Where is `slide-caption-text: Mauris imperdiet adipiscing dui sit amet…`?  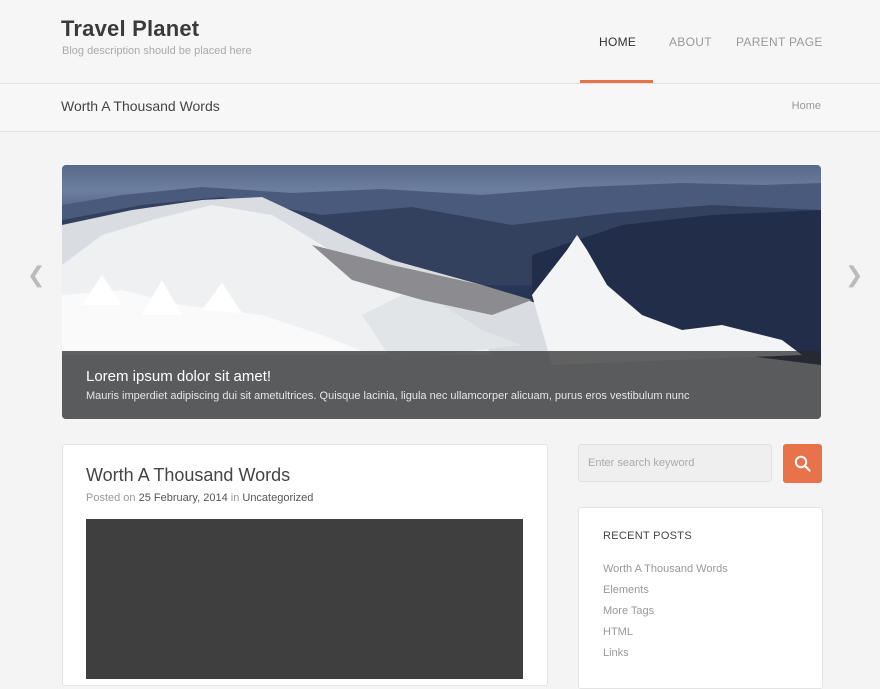 slide-caption-text: Mauris imperdiet adipiscing dui sit amet… is located at coordinates (388, 396).